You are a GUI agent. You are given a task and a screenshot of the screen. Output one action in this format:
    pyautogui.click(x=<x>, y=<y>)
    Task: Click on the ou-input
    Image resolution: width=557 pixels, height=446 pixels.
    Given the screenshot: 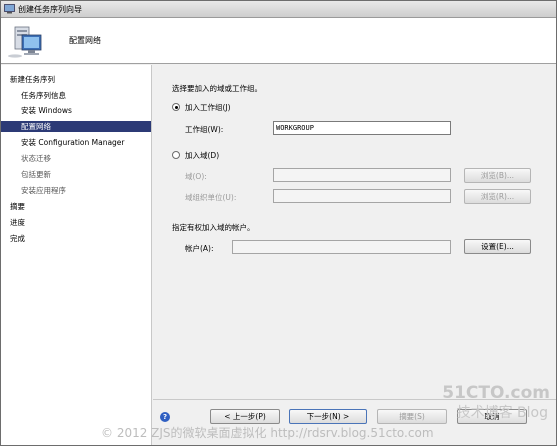 What is the action you would take?
    pyautogui.click(x=362, y=196)
    